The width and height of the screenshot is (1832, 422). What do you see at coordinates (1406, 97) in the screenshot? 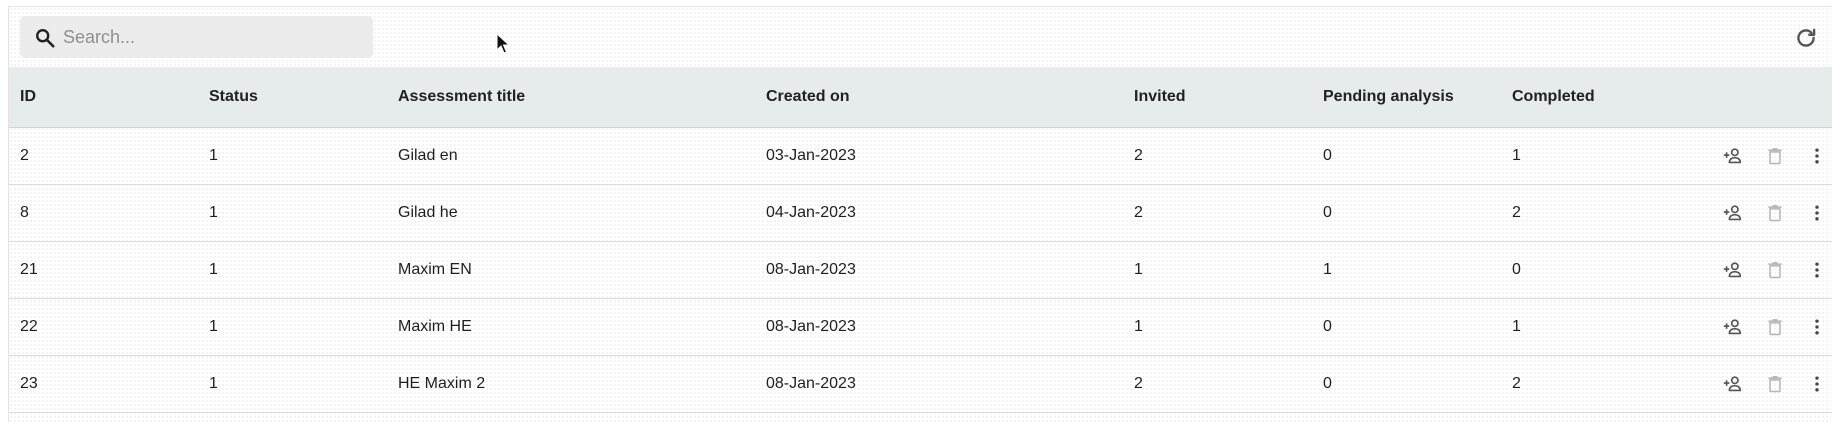
I see `column-header-pending-analysis: Pending analysis` at bounding box center [1406, 97].